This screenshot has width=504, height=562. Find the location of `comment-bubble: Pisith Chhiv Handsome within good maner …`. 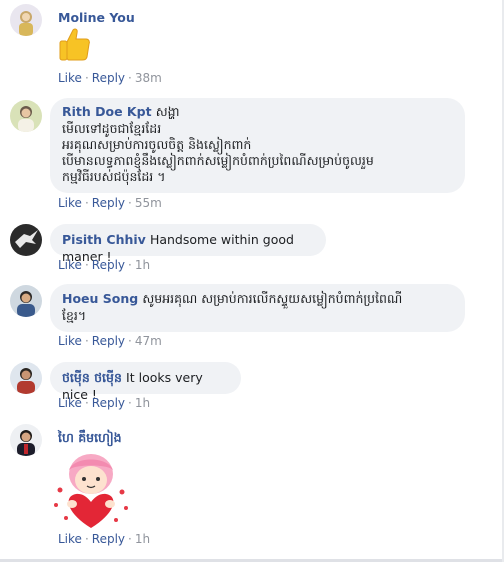

comment-bubble: Pisith Chhiv Handsome within good maner … is located at coordinates (188, 244).